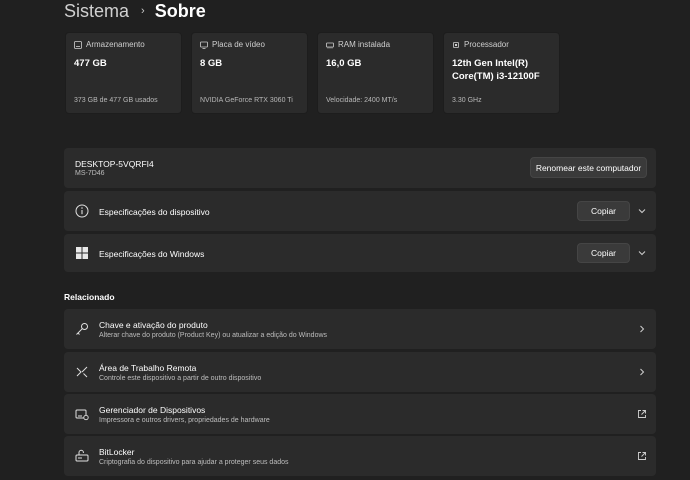  I want to click on display-adapter-icon, so click(204, 45).